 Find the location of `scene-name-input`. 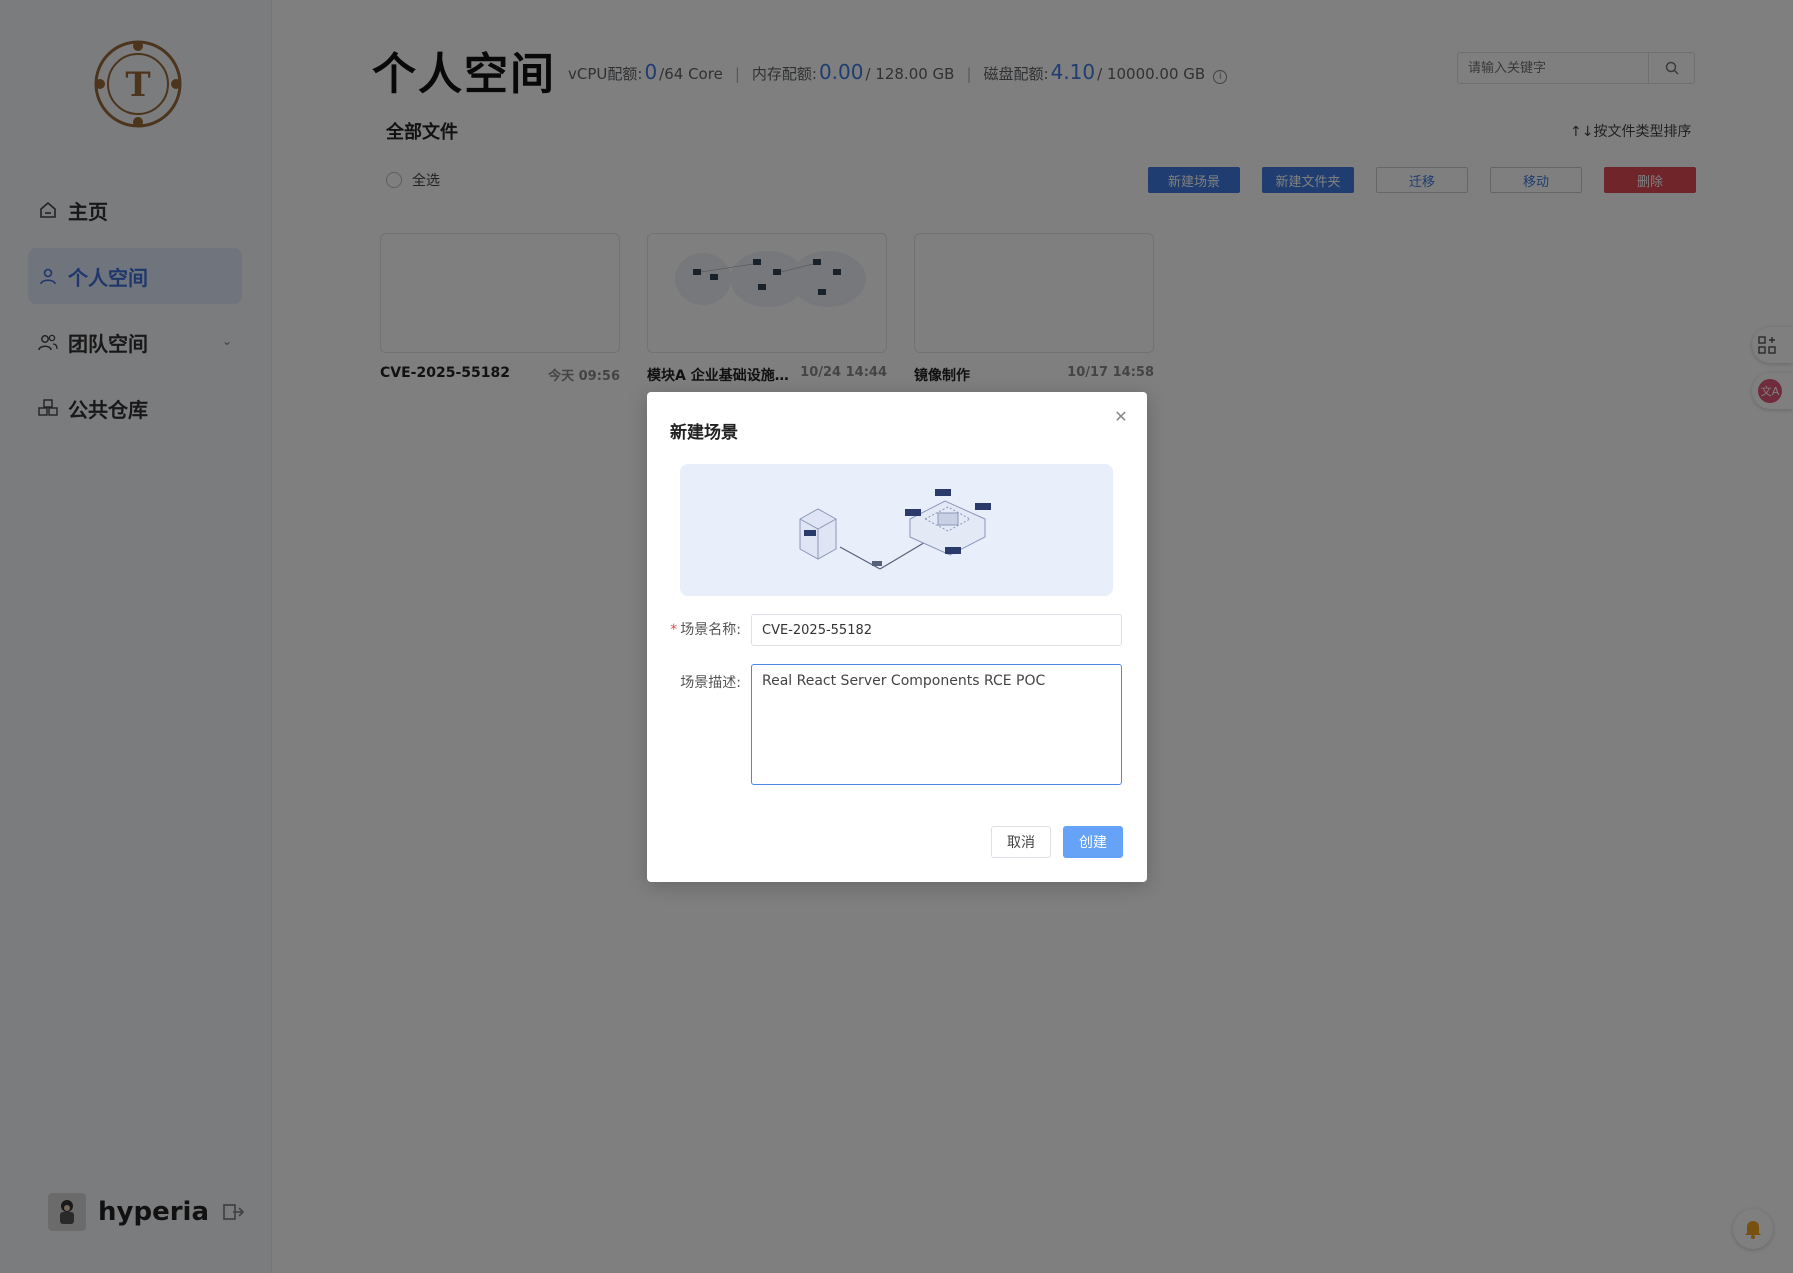

scene-name-input is located at coordinates (936, 630).